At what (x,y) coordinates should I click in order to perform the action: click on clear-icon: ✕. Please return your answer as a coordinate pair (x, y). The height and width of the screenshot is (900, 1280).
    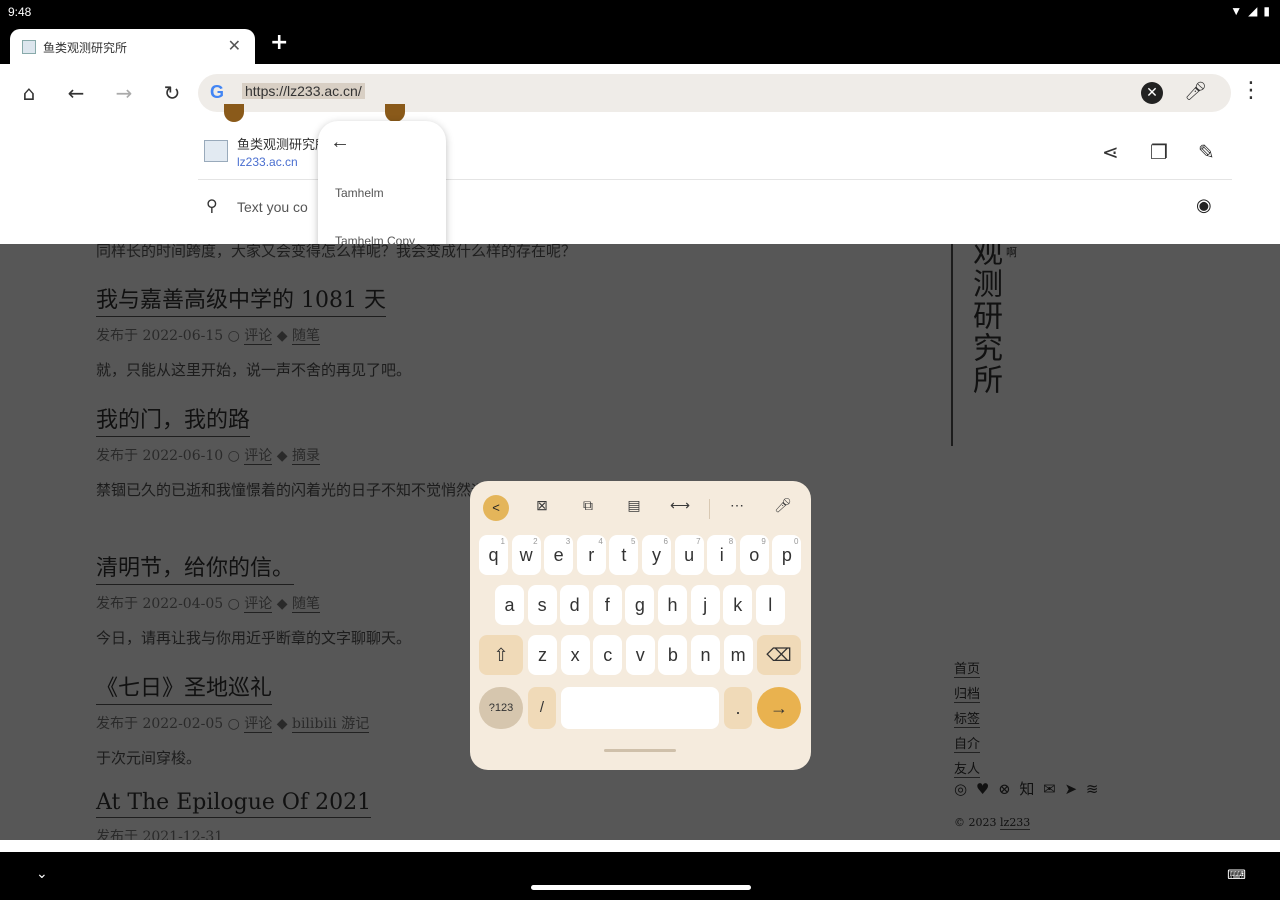
    Looking at the image, I should click on (1152, 93).